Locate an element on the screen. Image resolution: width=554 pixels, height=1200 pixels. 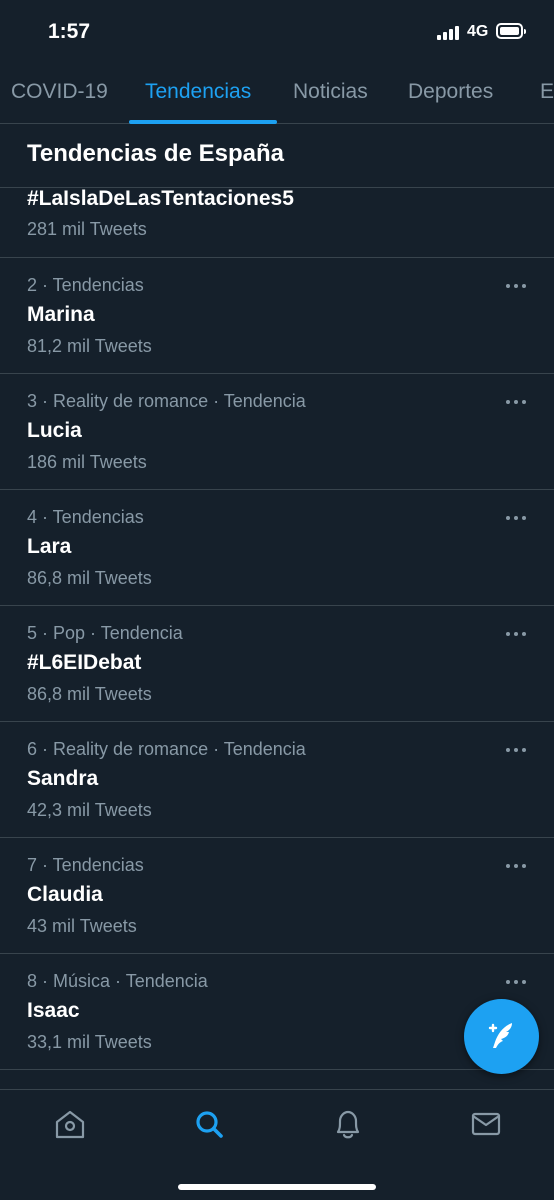
messages-mail-icon is located at coordinates (486, 1124).